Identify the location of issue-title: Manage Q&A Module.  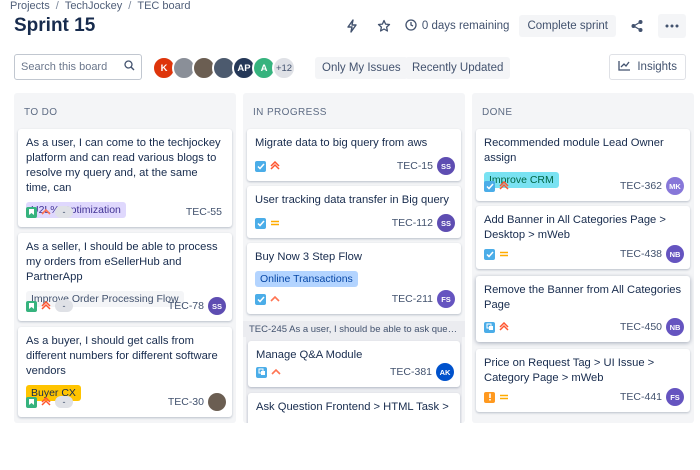
(309, 355).